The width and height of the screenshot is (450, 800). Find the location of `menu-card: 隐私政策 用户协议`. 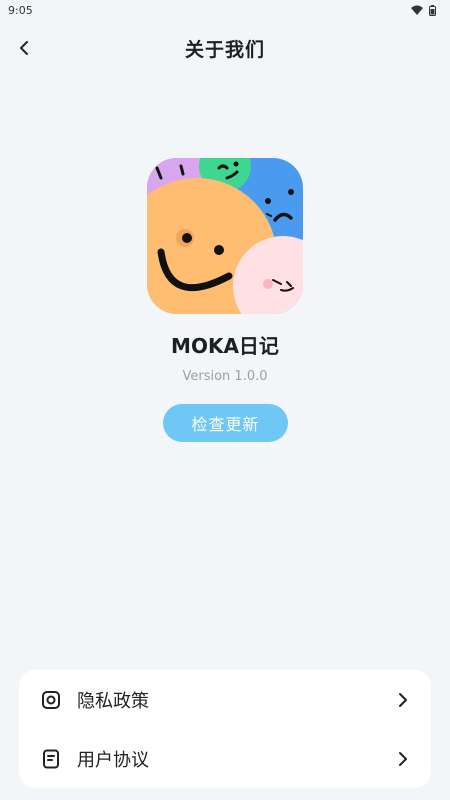

menu-card: 隐私政策 用户协议 is located at coordinates (225, 729).